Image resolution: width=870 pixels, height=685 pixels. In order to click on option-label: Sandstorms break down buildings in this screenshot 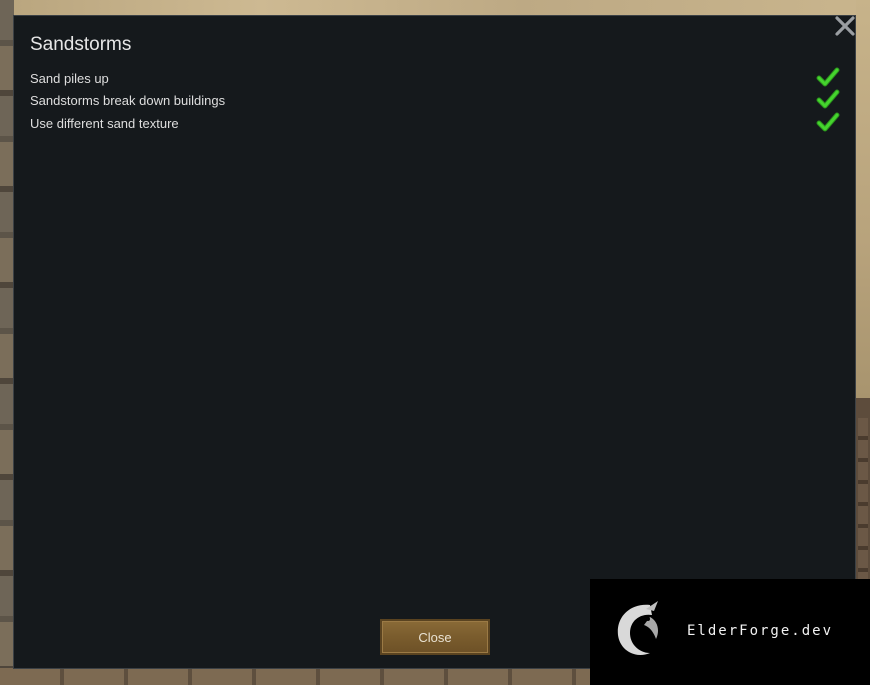, I will do `click(128, 100)`.